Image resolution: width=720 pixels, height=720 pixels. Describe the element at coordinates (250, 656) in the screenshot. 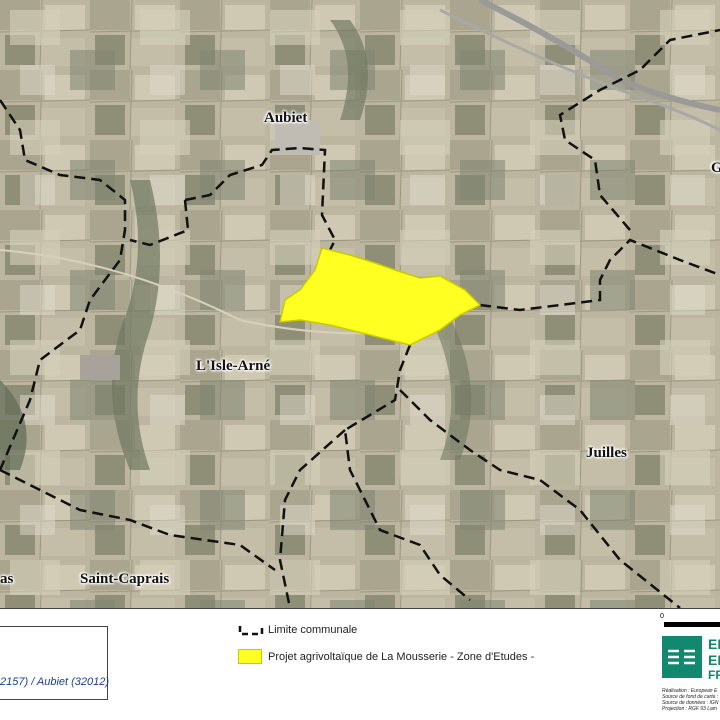

I see `yellow-fill-icon` at that location.